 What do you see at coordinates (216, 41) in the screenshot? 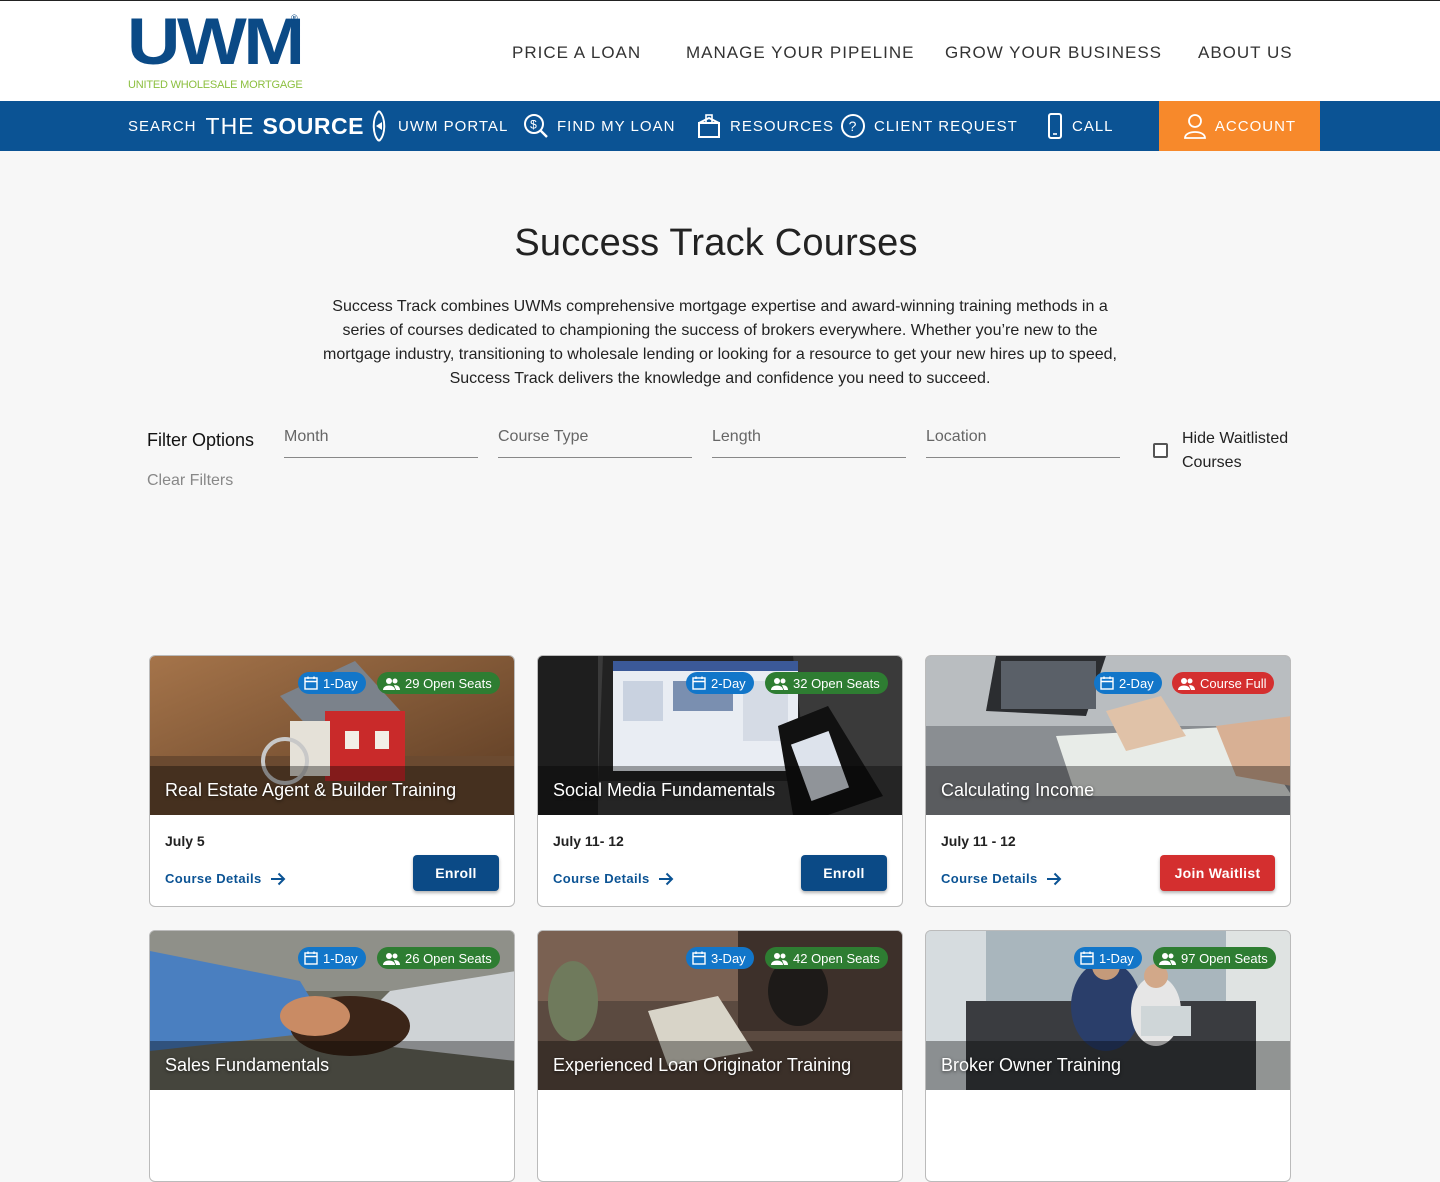
I see `logo-wordmark: UWM` at bounding box center [216, 41].